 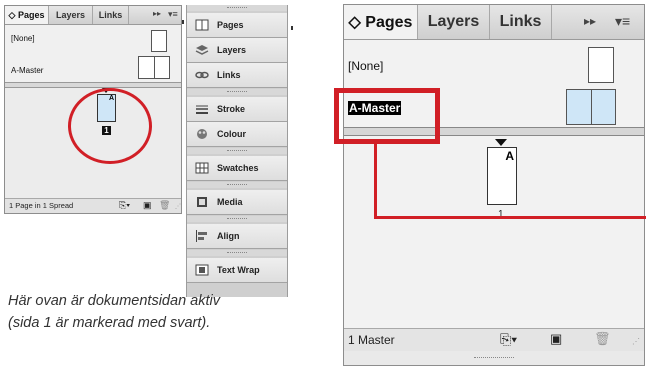 I want to click on panel-item-label: Pages, so click(x=230, y=25).